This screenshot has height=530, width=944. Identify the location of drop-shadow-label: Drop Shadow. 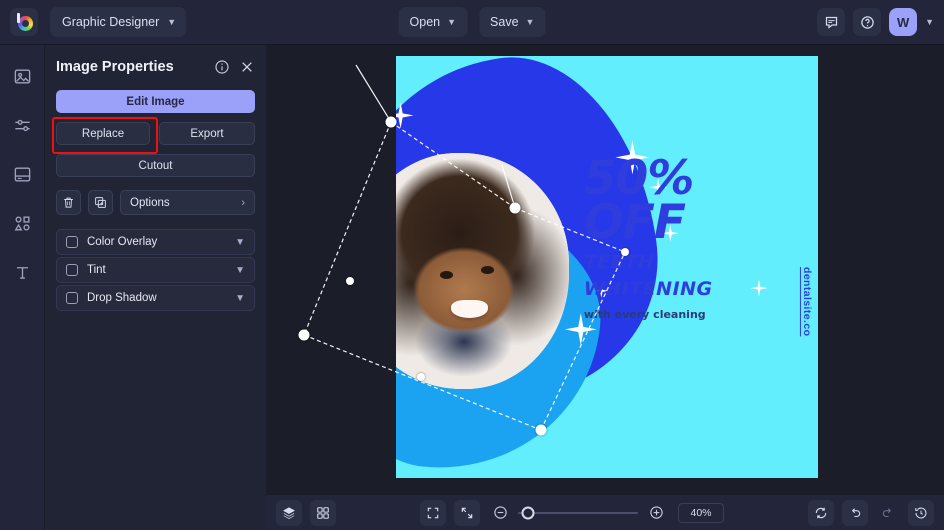
(122, 298).